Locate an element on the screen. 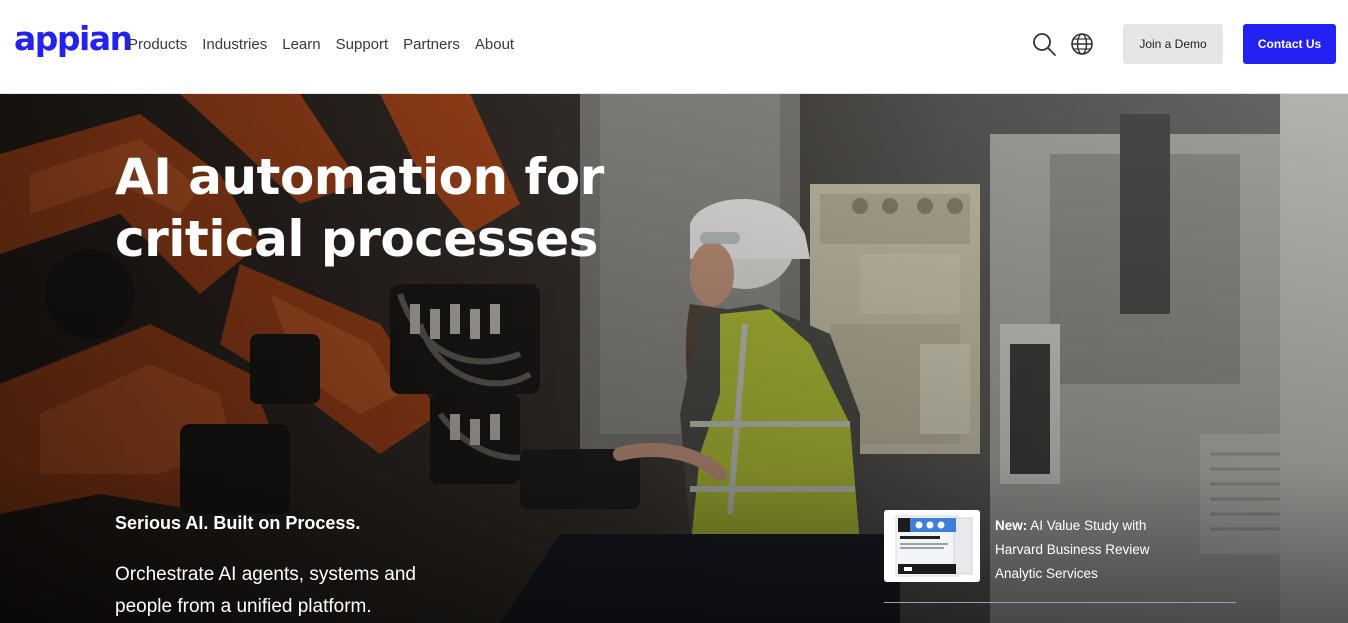  hero-tagline: Serious AI. Built on Process. is located at coordinates (238, 523).